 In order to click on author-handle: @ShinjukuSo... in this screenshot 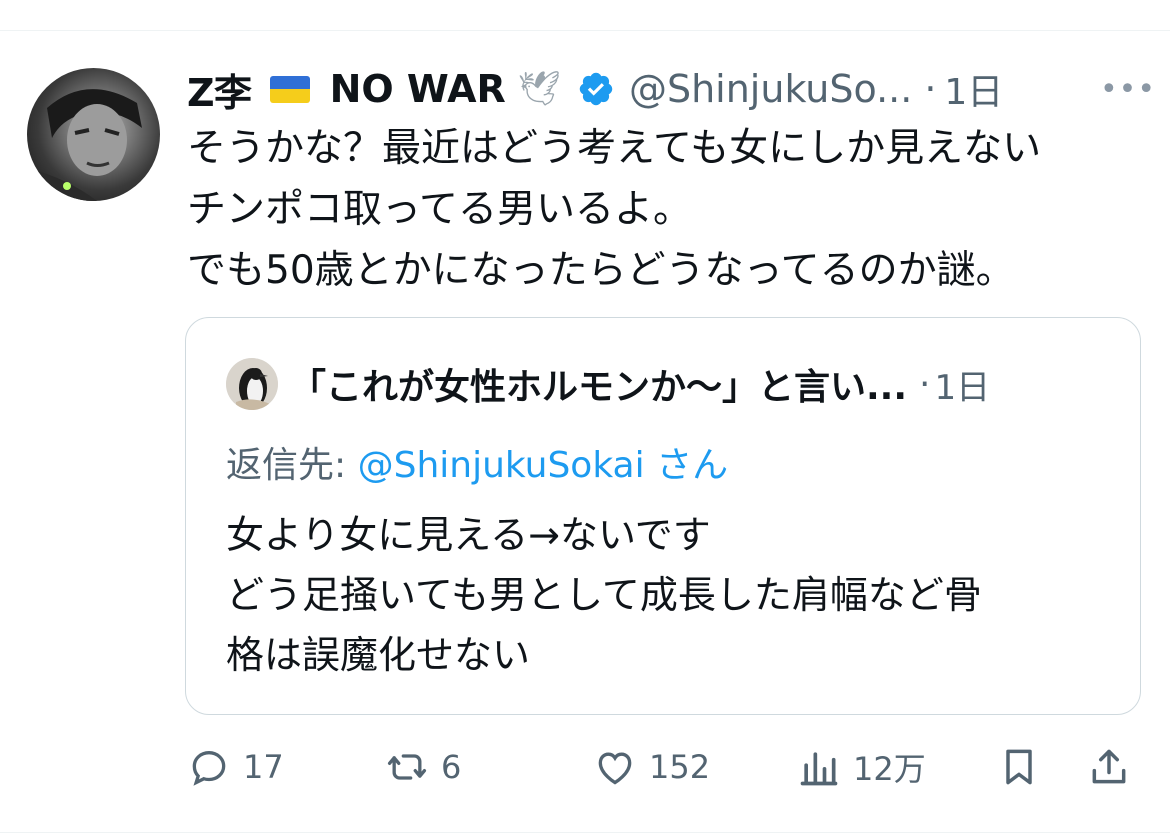, I will do `click(770, 89)`.